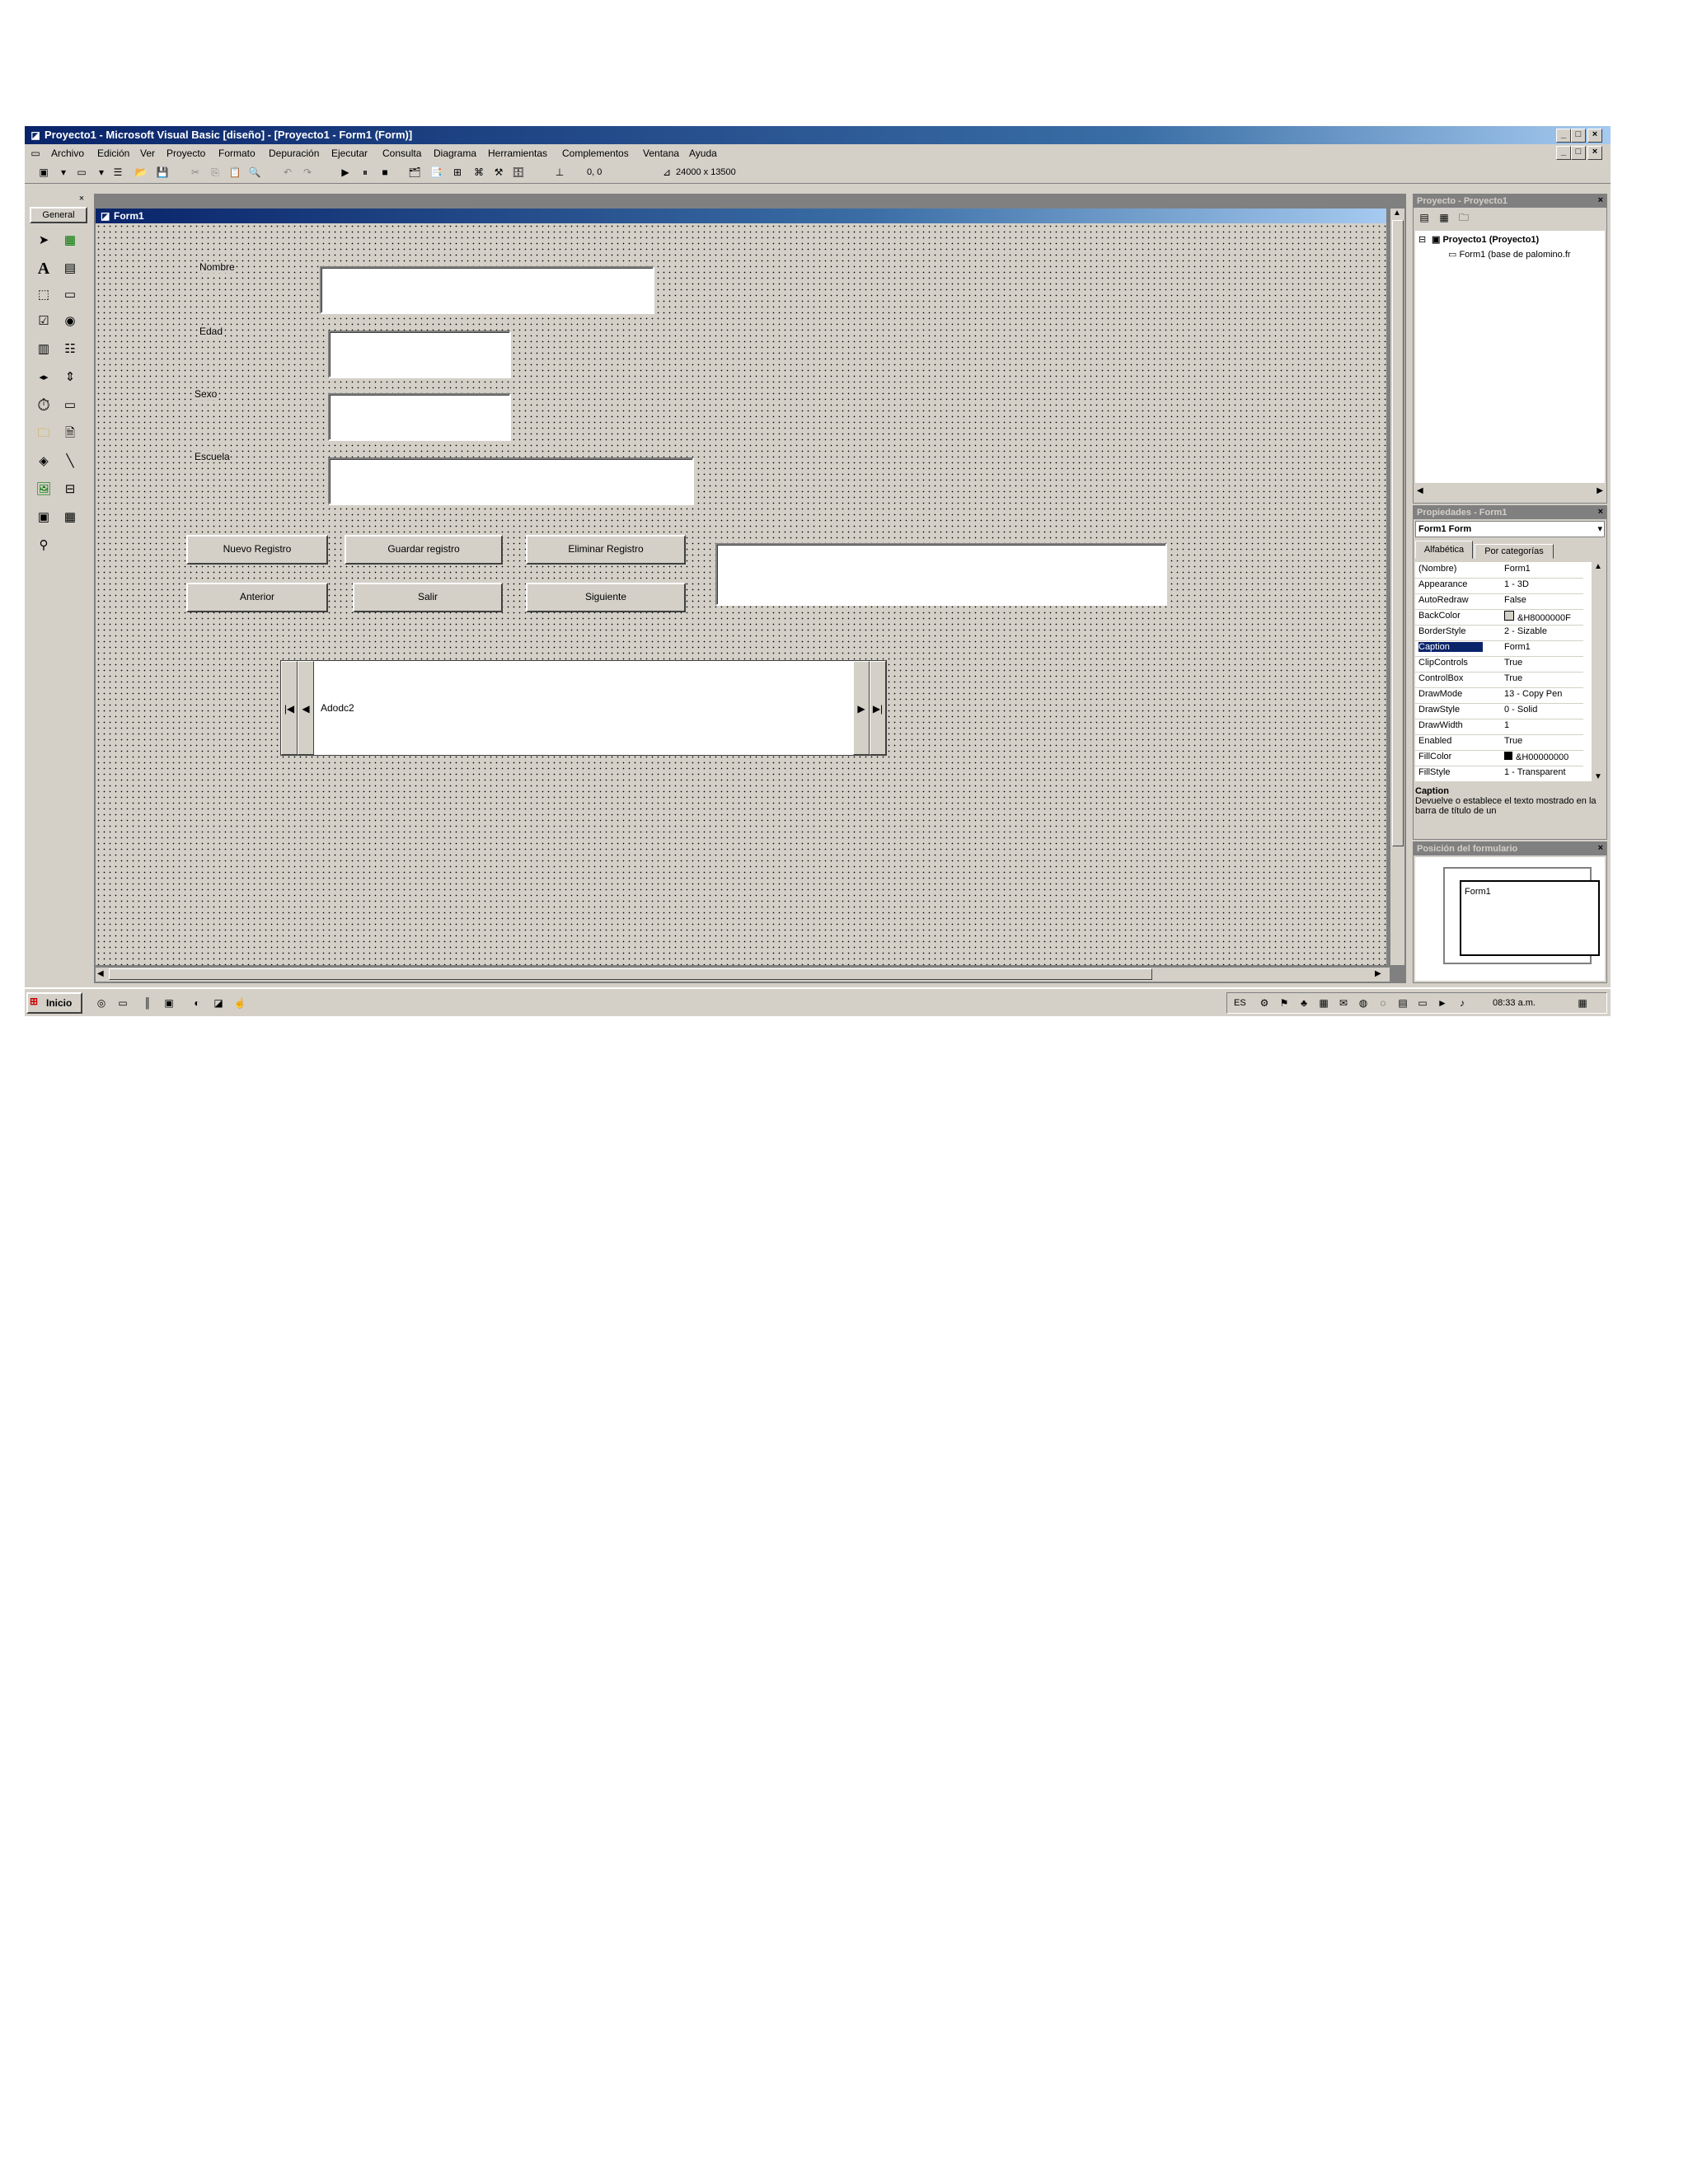 This screenshot has height=2184, width=1688. I want to click on dropdown-arrow-icon: ▾, so click(101, 173).